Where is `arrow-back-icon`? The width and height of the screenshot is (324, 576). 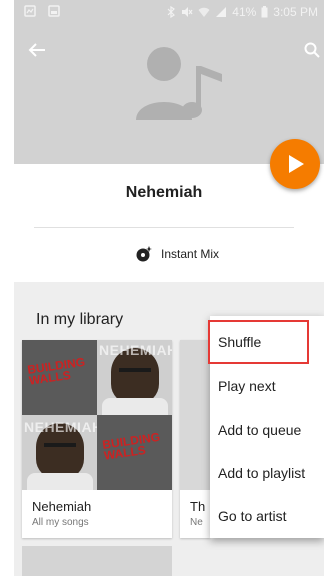
arrow-back-icon is located at coordinates (36, 50).